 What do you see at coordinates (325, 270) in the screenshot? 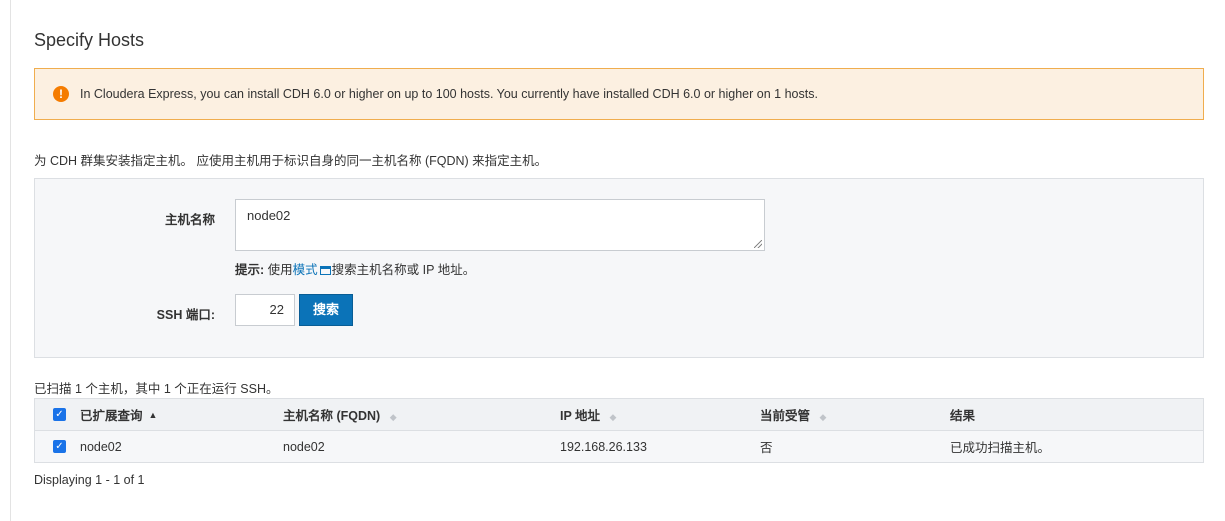
I see `window-icon` at bounding box center [325, 270].